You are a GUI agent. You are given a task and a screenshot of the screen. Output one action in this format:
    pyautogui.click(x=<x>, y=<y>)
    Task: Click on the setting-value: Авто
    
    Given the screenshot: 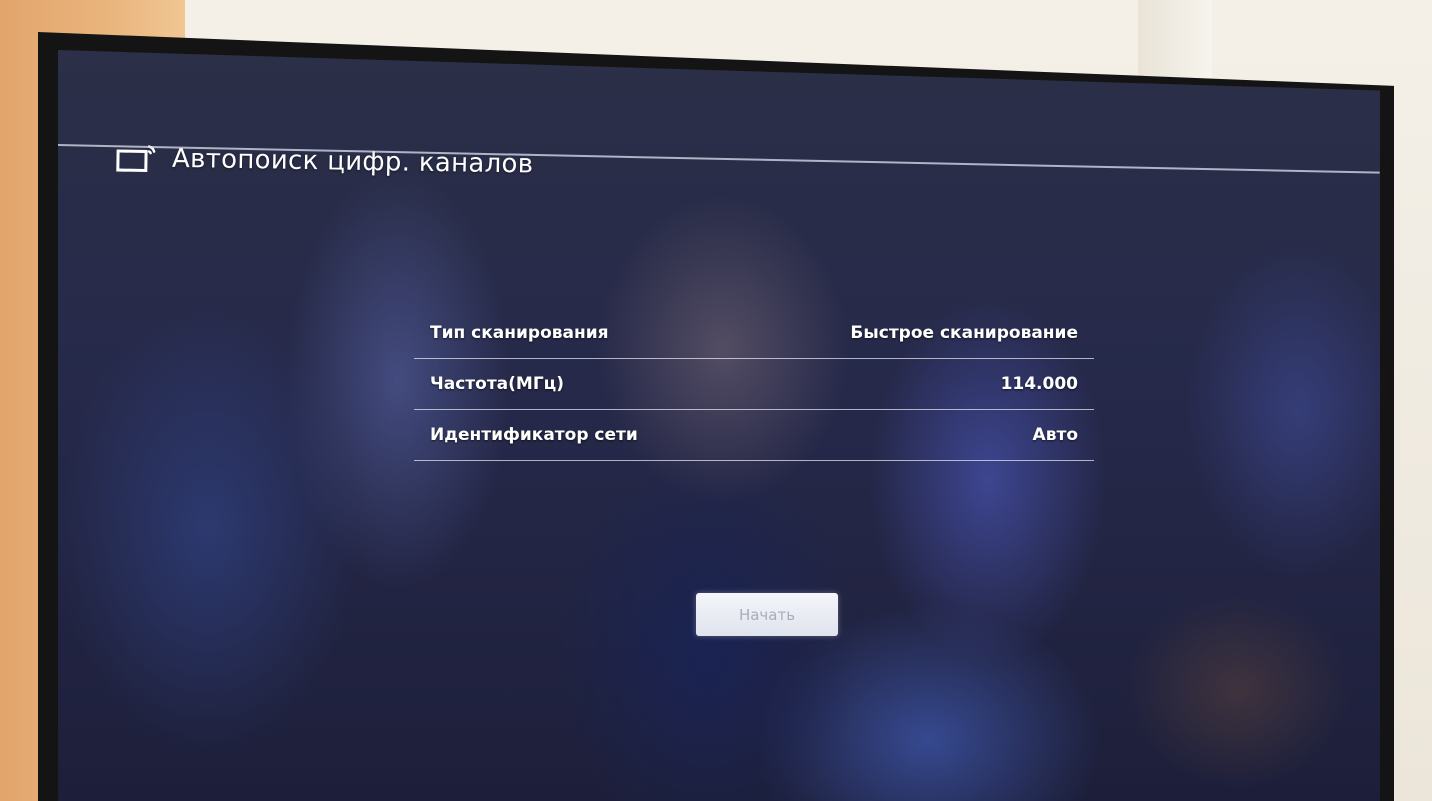 What is the action you would take?
    pyautogui.click(x=1055, y=435)
    